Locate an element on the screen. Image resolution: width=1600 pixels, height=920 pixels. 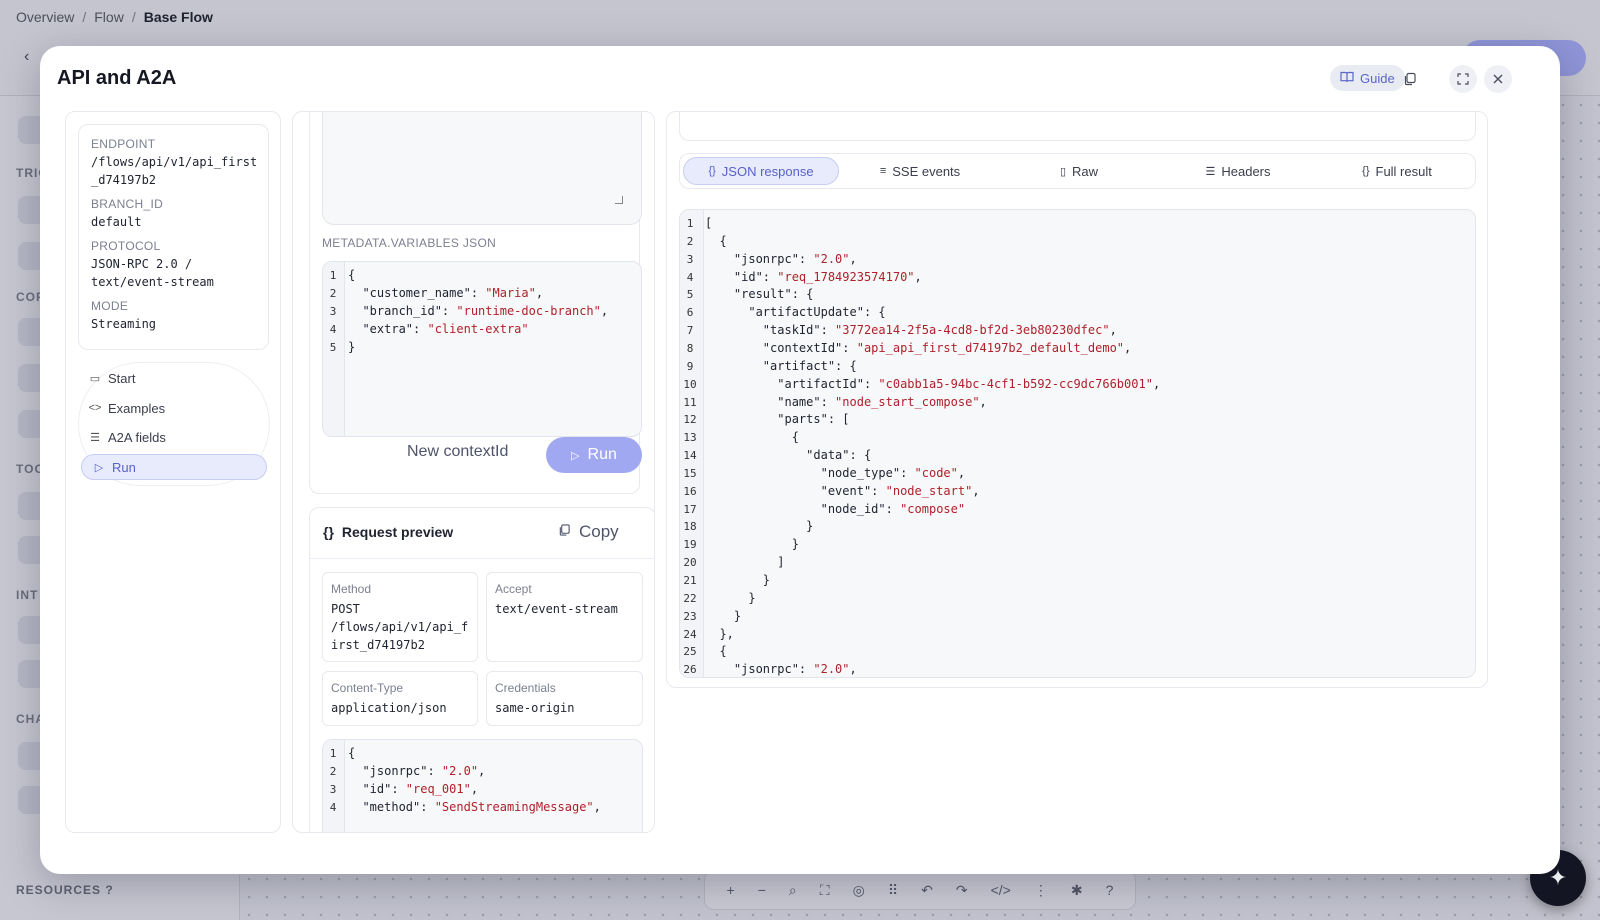
nav-item-run: ▷ Run is located at coordinates (174, 467).